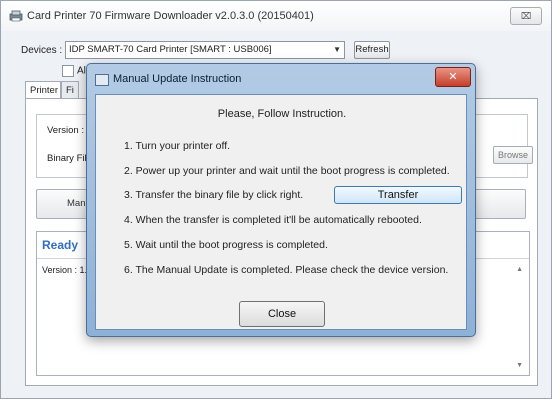 The height and width of the screenshot is (399, 552). I want to click on dropdown-arrow-icon: ▼, so click(337, 49).